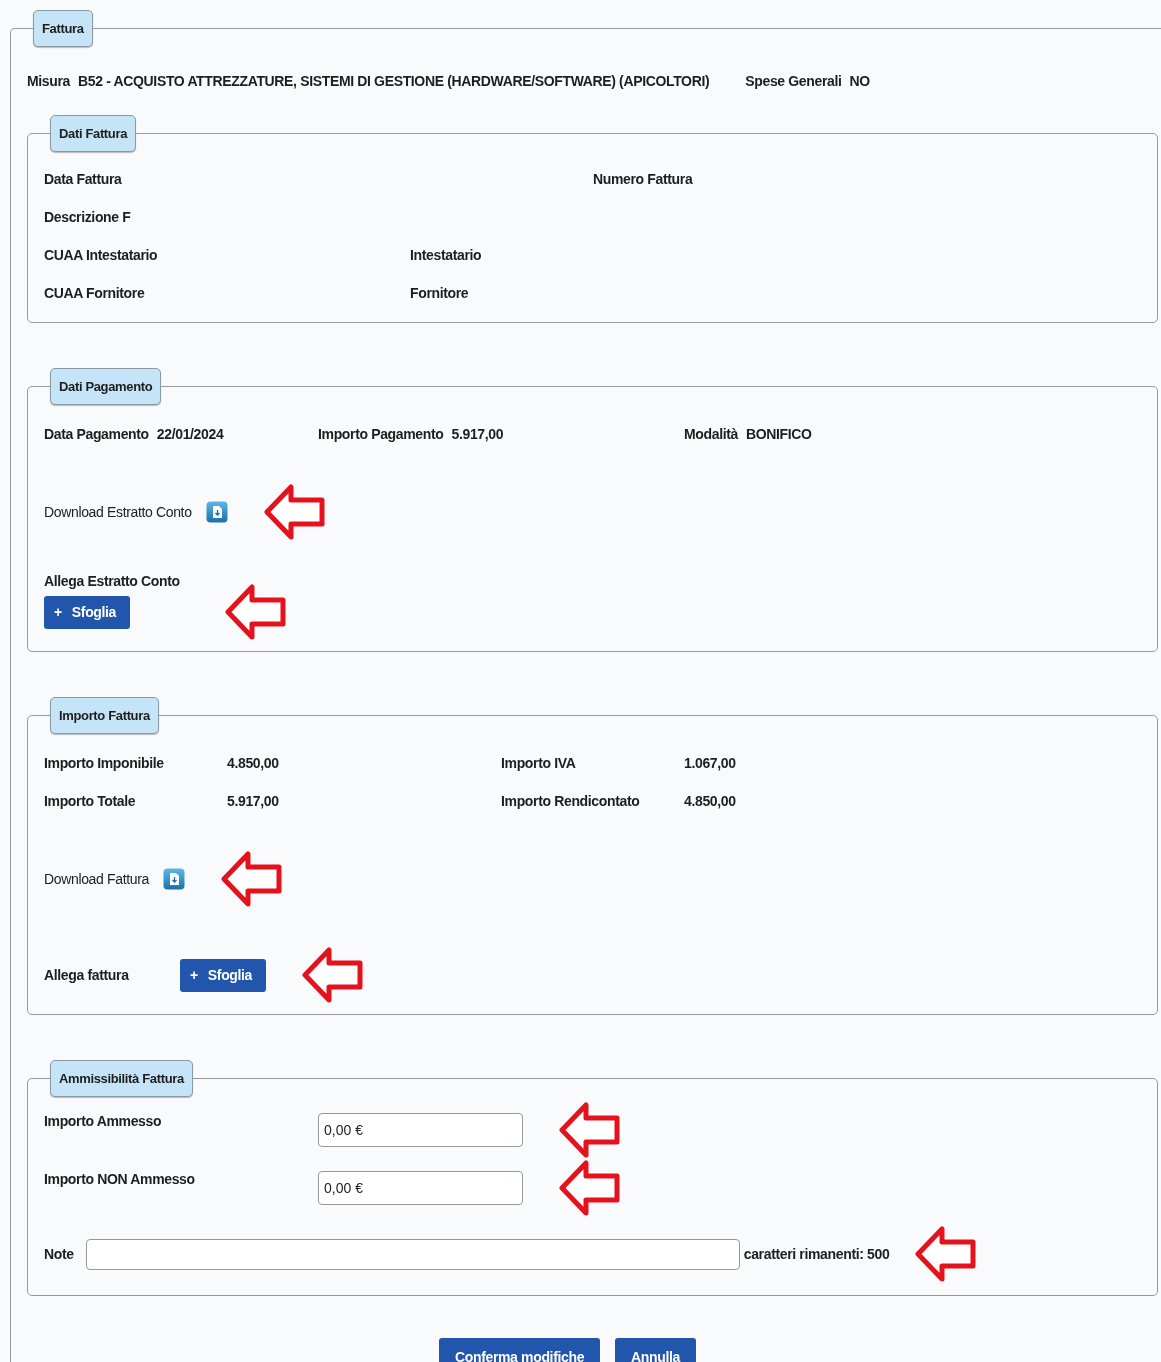  Describe the element at coordinates (643, 179) in the screenshot. I see `field-label: Numero Fattura` at that location.